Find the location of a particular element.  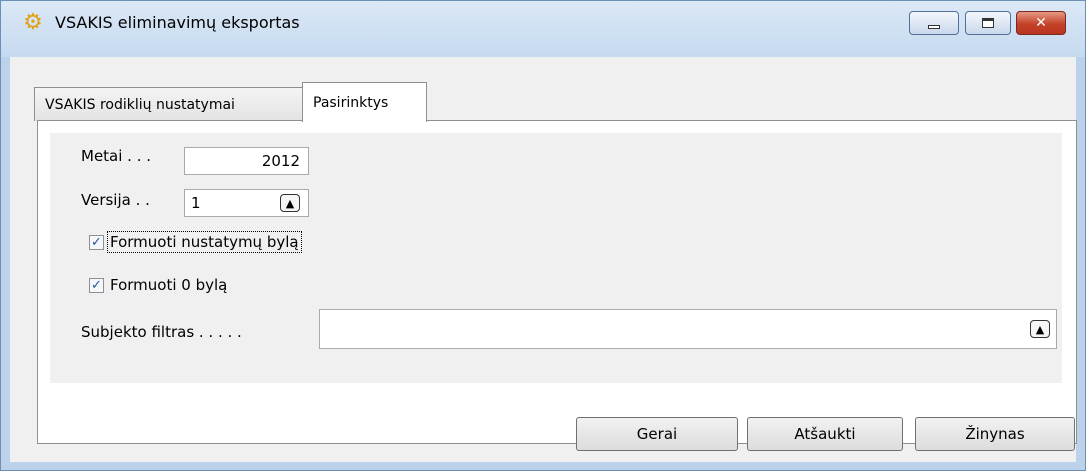

gerai-button: Gerai is located at coordinates (657, 434).